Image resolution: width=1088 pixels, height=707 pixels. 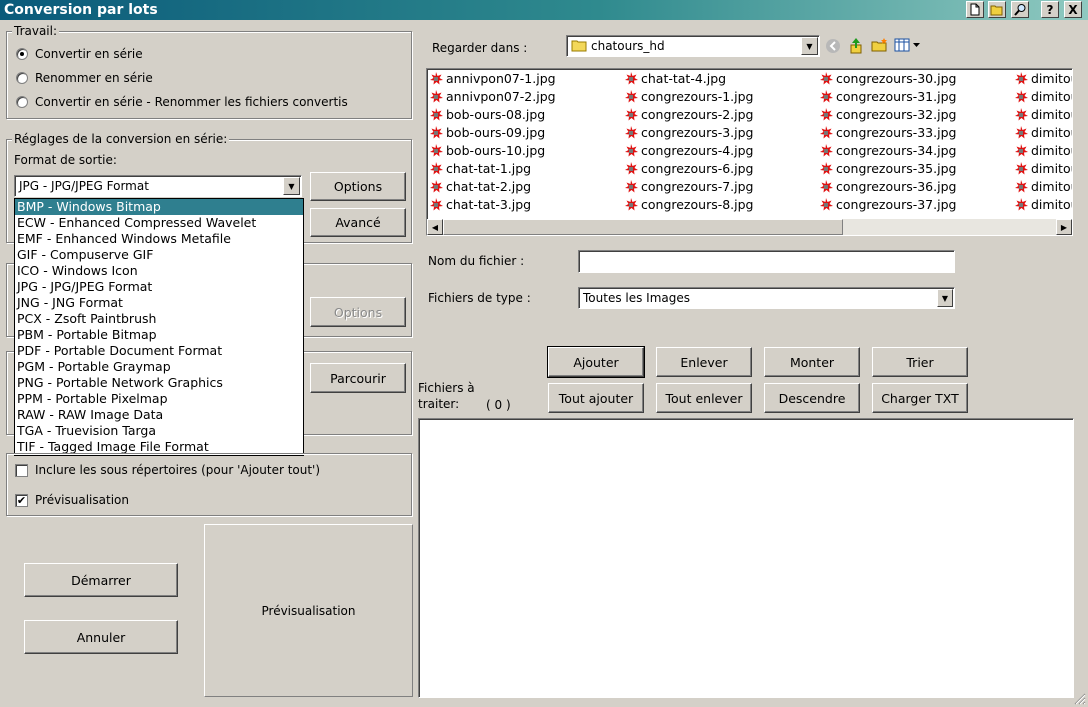 I want to click on filetype-select: Toutes les Images ▼, so click(x=766, y=298).